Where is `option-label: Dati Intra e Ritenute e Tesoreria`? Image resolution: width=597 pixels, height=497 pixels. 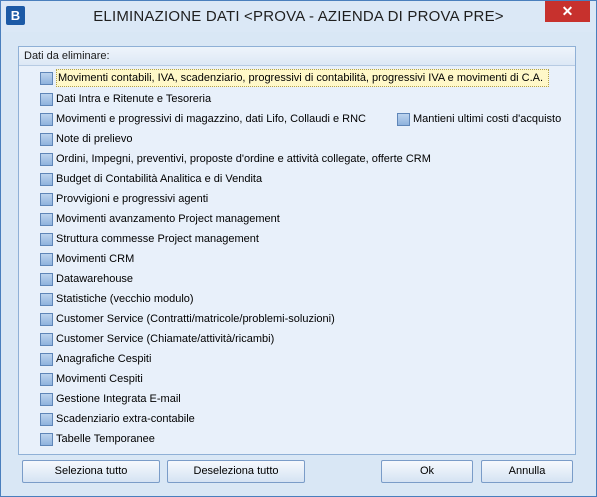
option-label: Dati Intra e Ritenute e Tesoreria is located at coordinates (134, 99).